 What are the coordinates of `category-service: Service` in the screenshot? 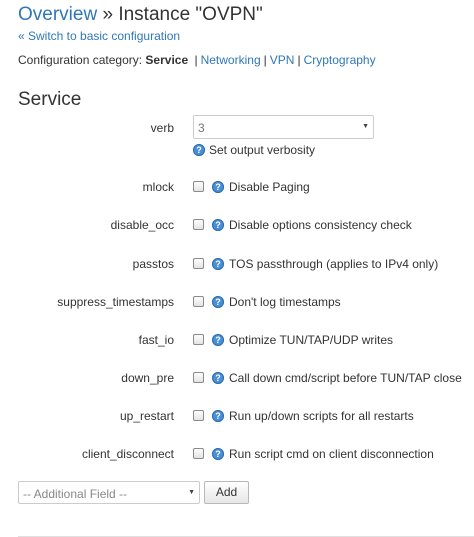 It's located at (167, 60).